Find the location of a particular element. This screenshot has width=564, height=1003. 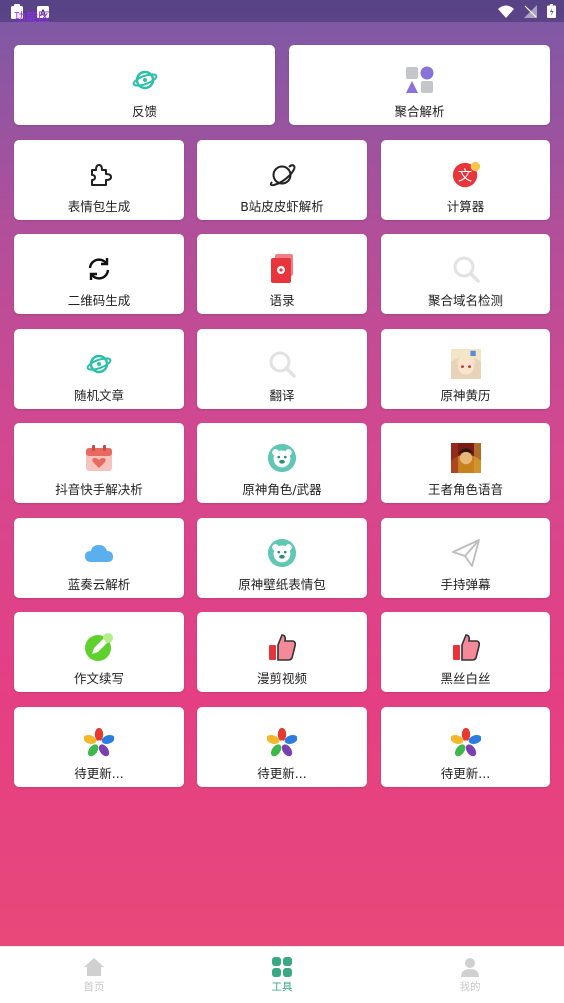

signal-icon is located at coordinates (530, 11).